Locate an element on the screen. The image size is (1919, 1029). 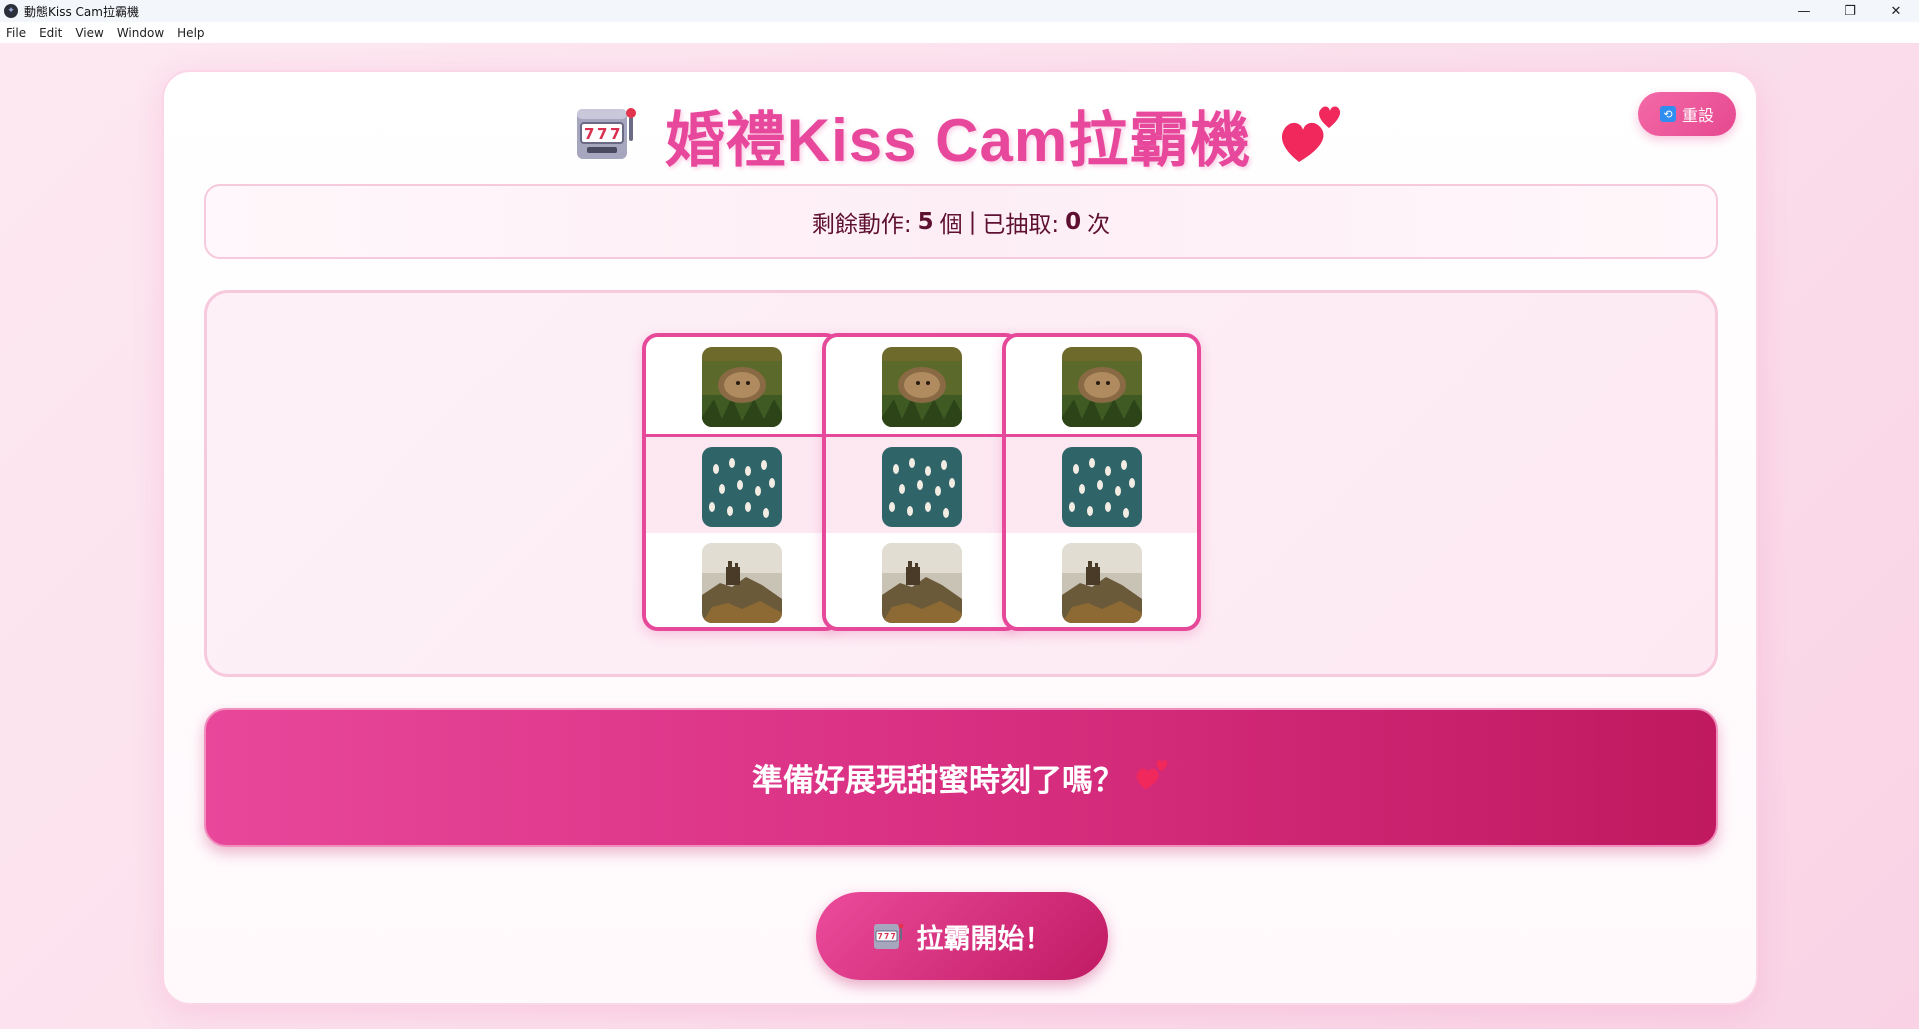
reset-button: ⟲ 重設 is located at coordinates (1687, 114).